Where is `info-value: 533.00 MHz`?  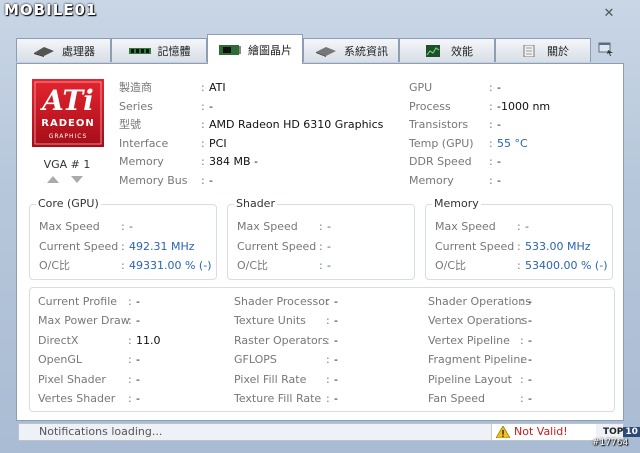
info-value: 533.00 MHz is located at coordinates (558, 246).